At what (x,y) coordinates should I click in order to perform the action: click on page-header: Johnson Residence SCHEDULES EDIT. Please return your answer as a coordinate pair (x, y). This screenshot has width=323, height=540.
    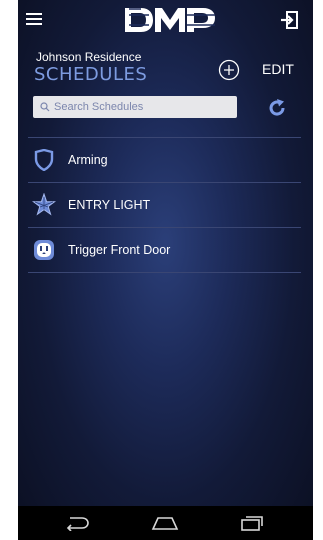
    Looking at the image, I should click on (165, 66).